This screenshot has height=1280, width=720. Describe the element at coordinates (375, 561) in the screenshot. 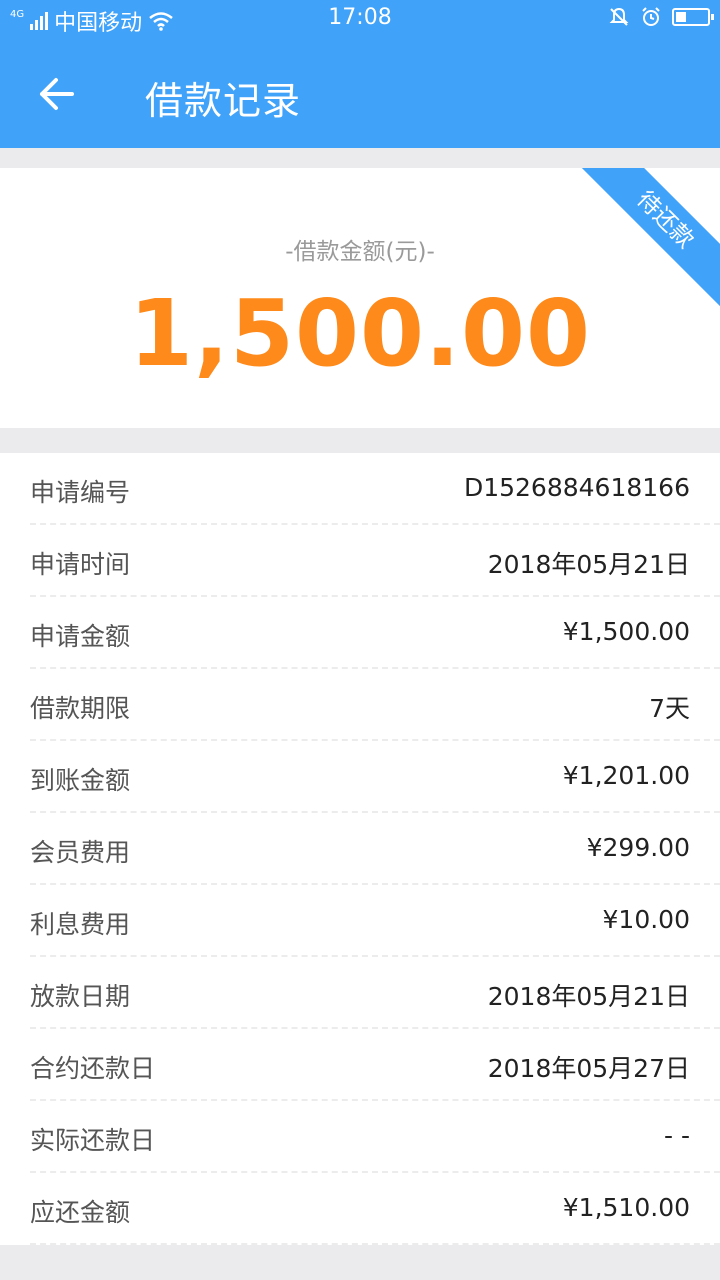

I see `detail-row-application-time: 申请时间 2018年05月21日` at that location.